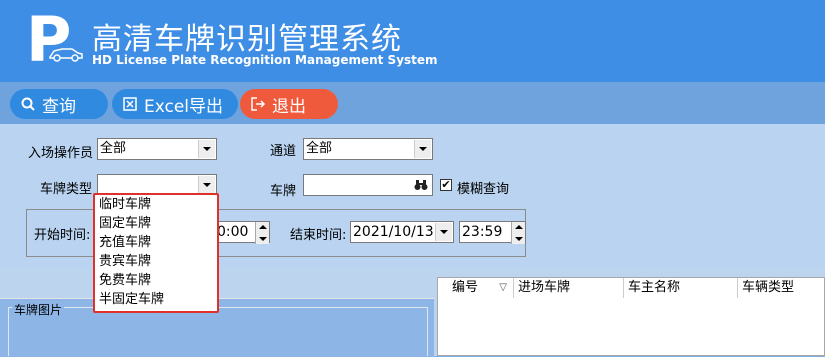 The image size is (825, 357). Describe the element at coordinates (421, 187) in the screenshot. I see `binoculars-icon` at that location.